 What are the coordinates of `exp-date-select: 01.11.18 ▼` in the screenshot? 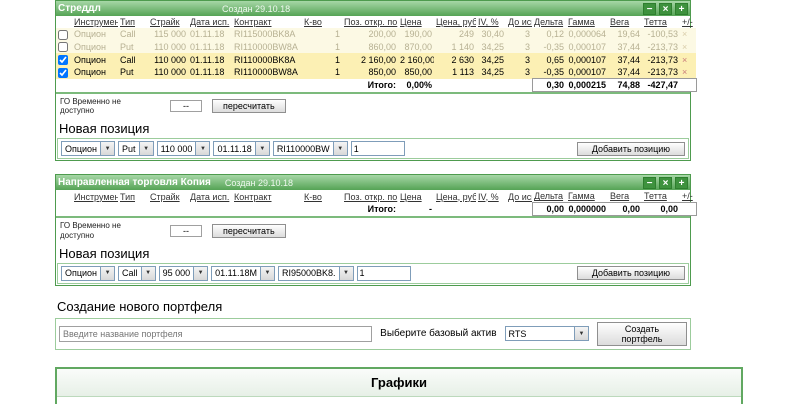 It's located at (241, 149).